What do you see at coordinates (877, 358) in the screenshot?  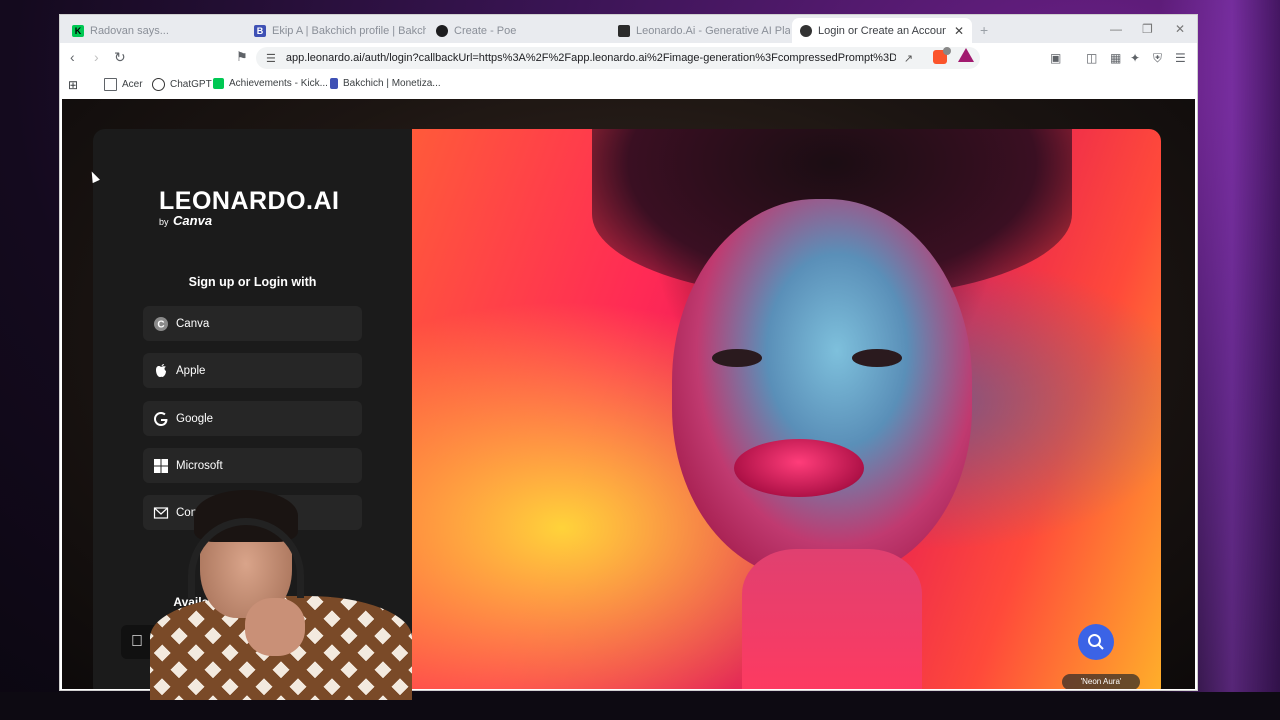 I see `hero-eye-right` at bounding box center [877, 358].